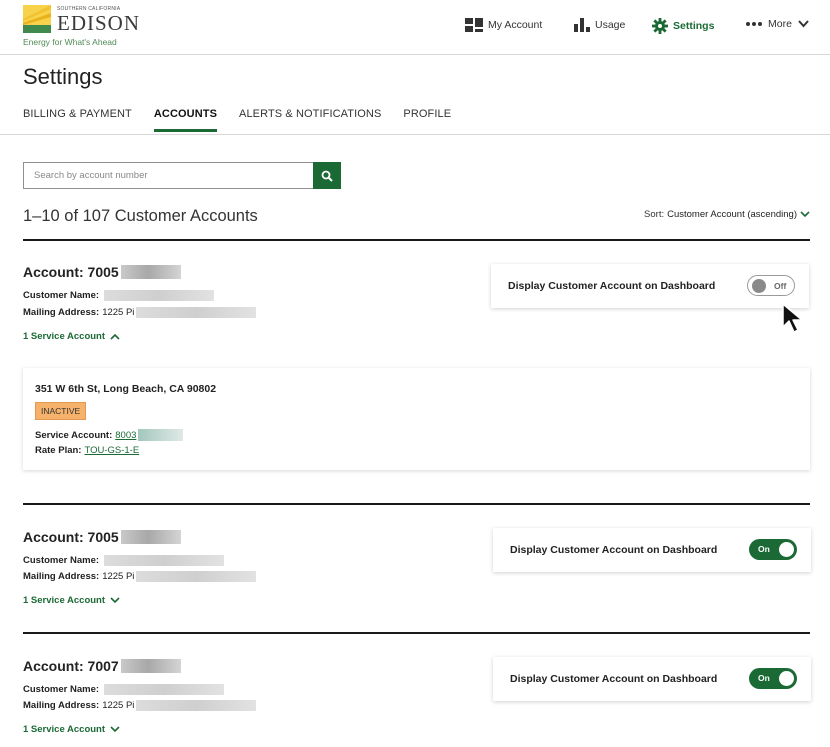 This screenshot has height=747, width=830. I want to click on tab-billing-payment: BILLING & PAYMENT, so click(77, 120).